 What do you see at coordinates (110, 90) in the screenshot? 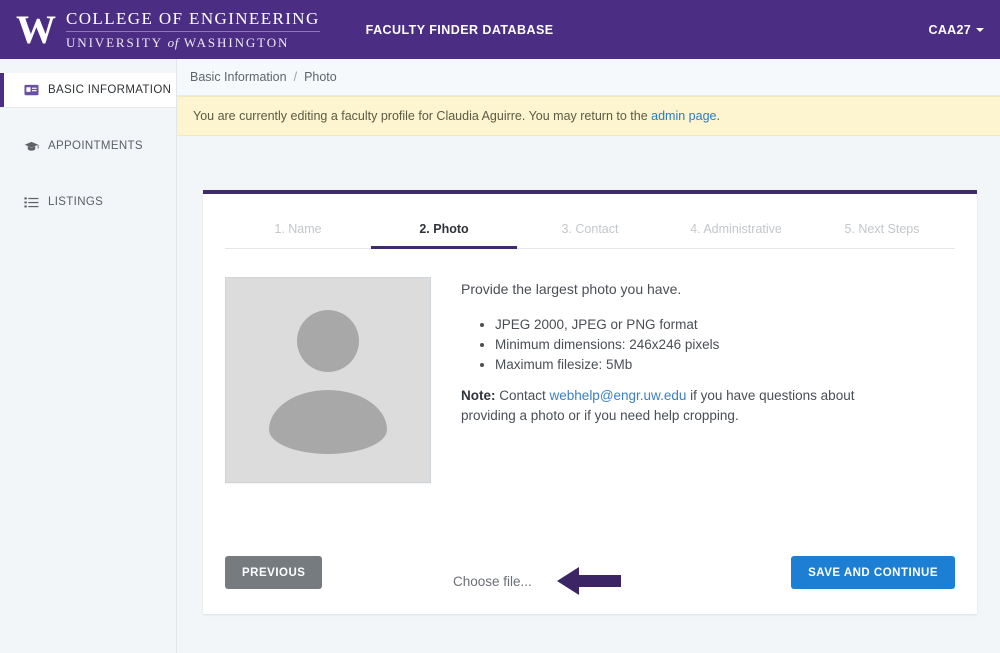
I see `sidebar-item-label: BASIC INFORMATION` at bounding box center [110, 90].